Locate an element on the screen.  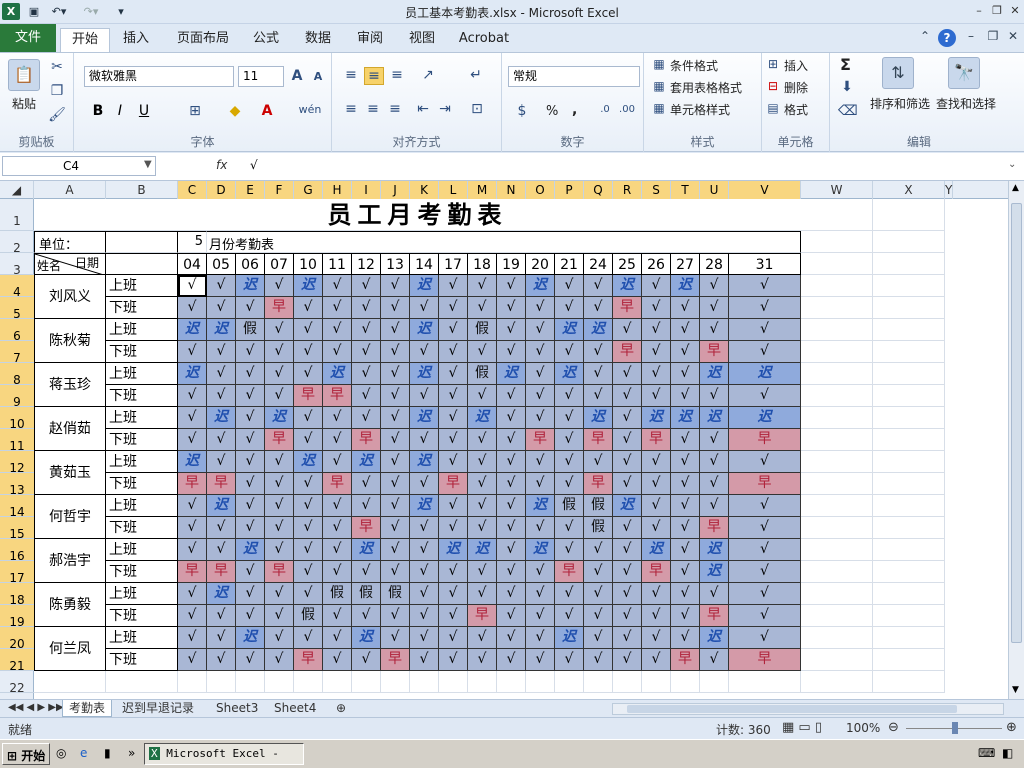
cell-style-icon: ▦ is located at coordinates (659, 108).